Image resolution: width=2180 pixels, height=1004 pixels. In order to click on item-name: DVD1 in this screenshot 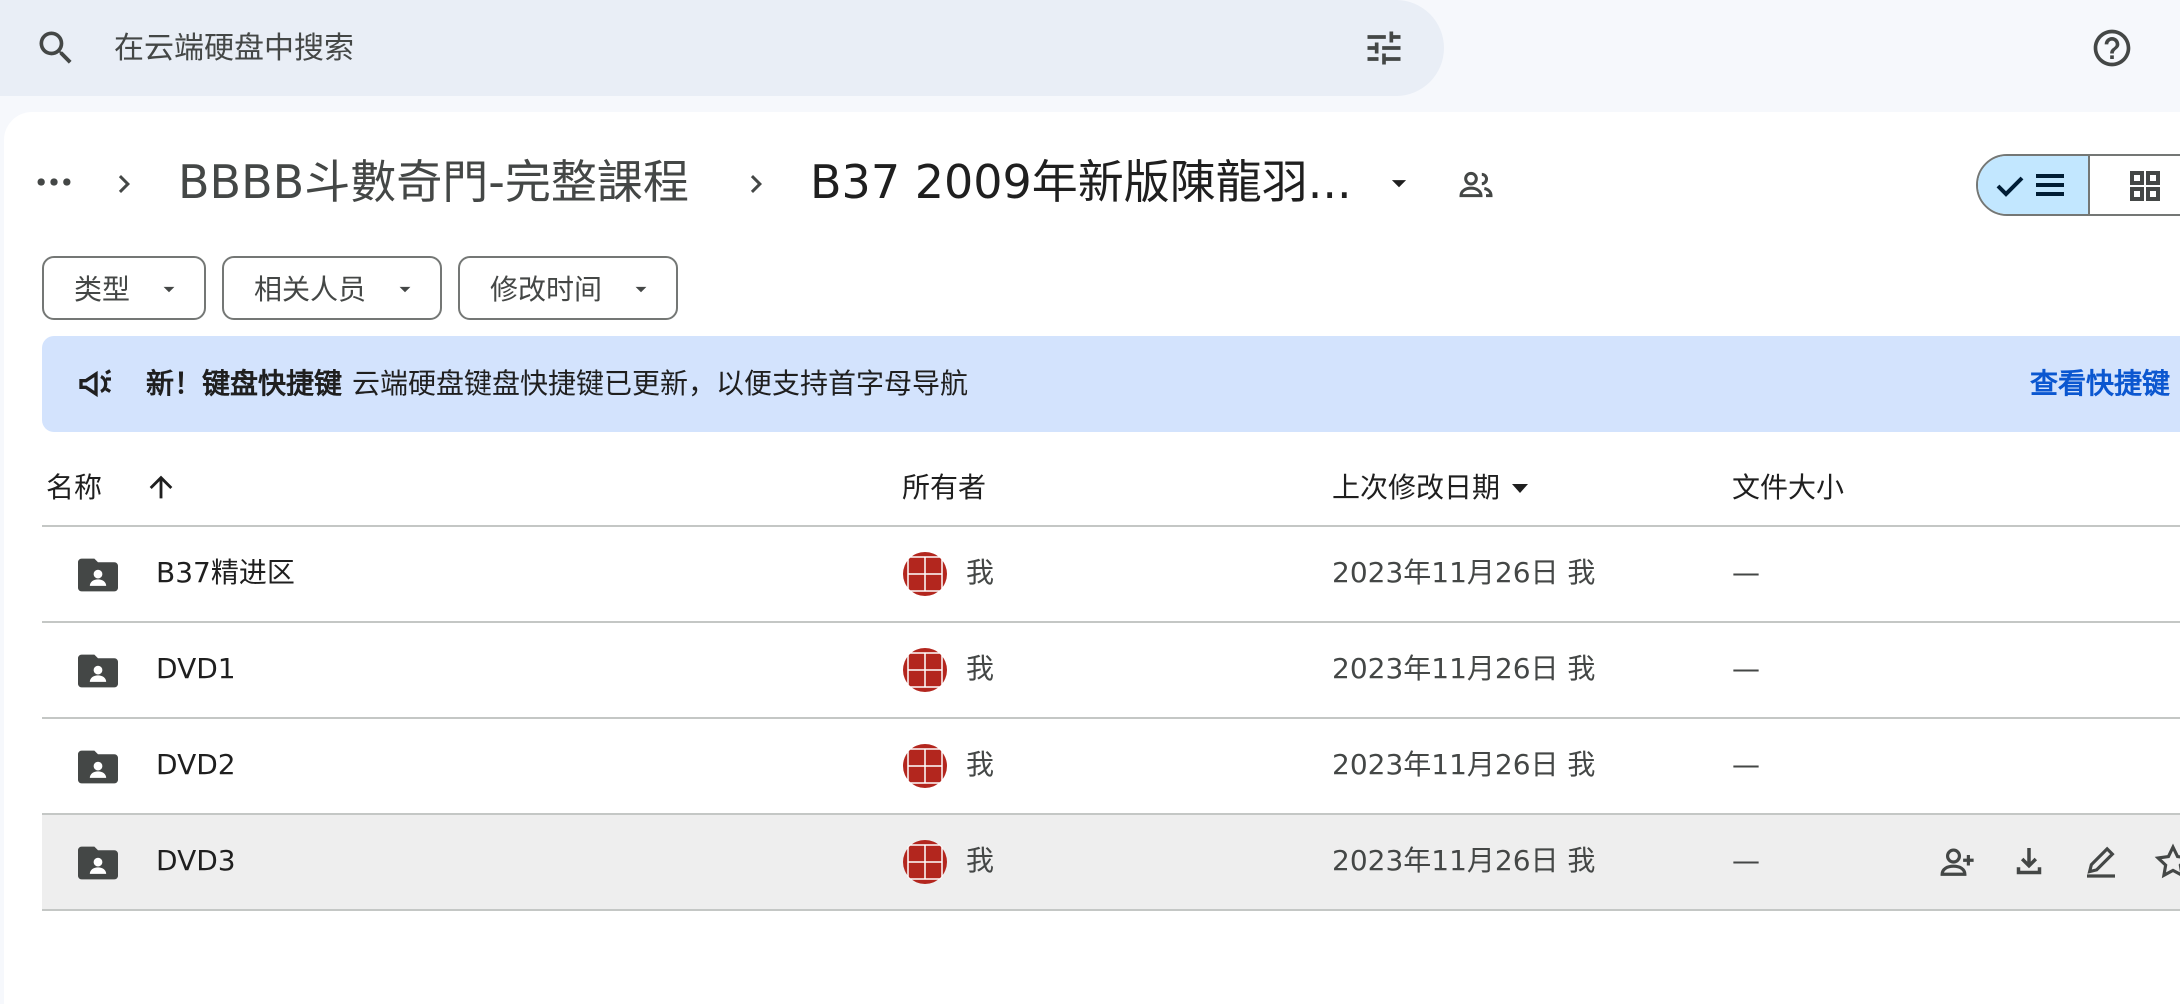, I will do `click(196, 668)`.